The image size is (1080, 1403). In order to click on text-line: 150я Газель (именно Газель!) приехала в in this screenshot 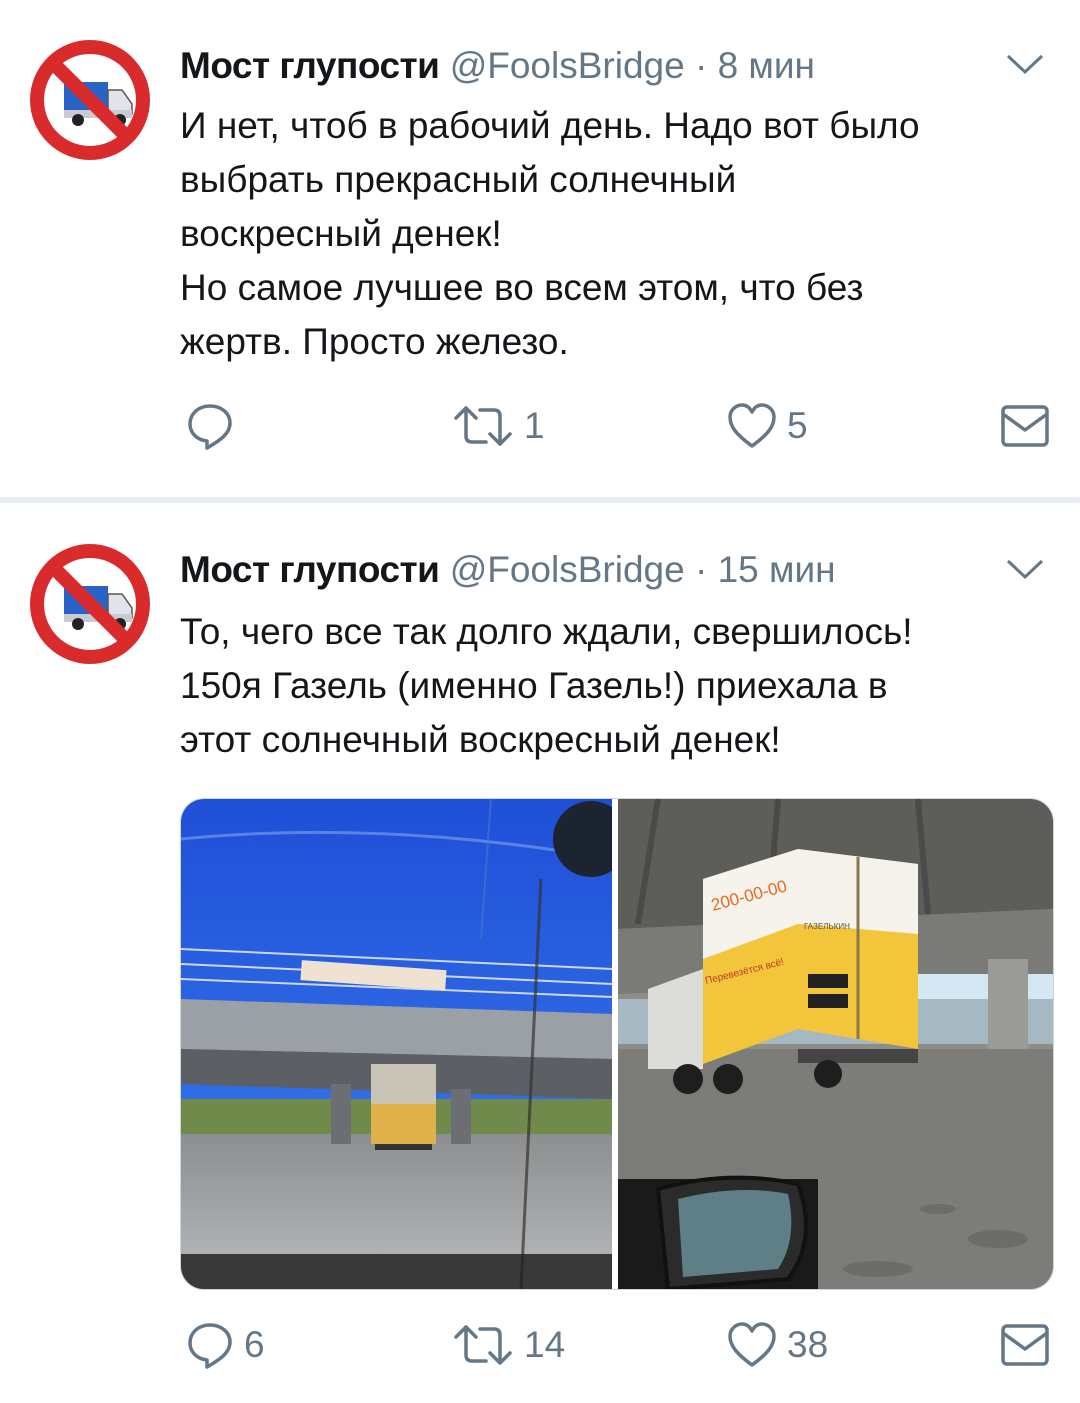, I will do `click(534, 685)`.